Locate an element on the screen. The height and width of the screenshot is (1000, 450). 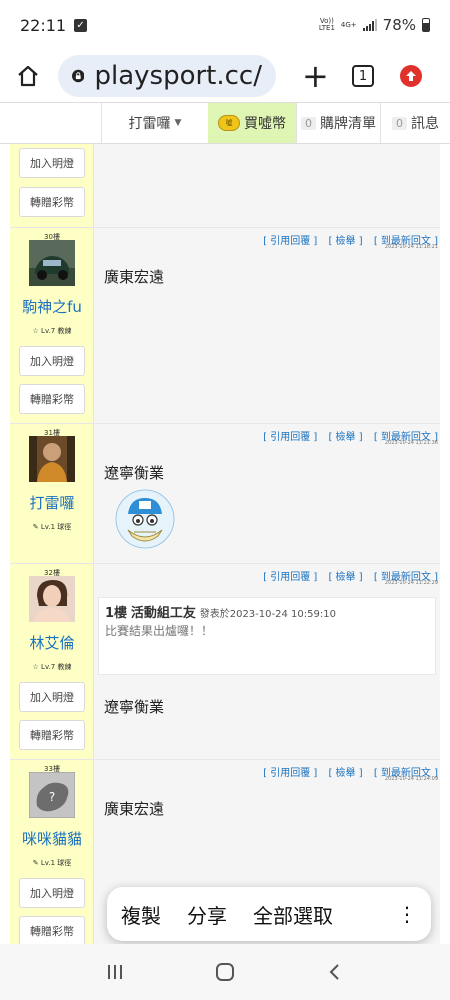
user-menu: 打雷囉 ▼ is located at coordinates (154, 123).